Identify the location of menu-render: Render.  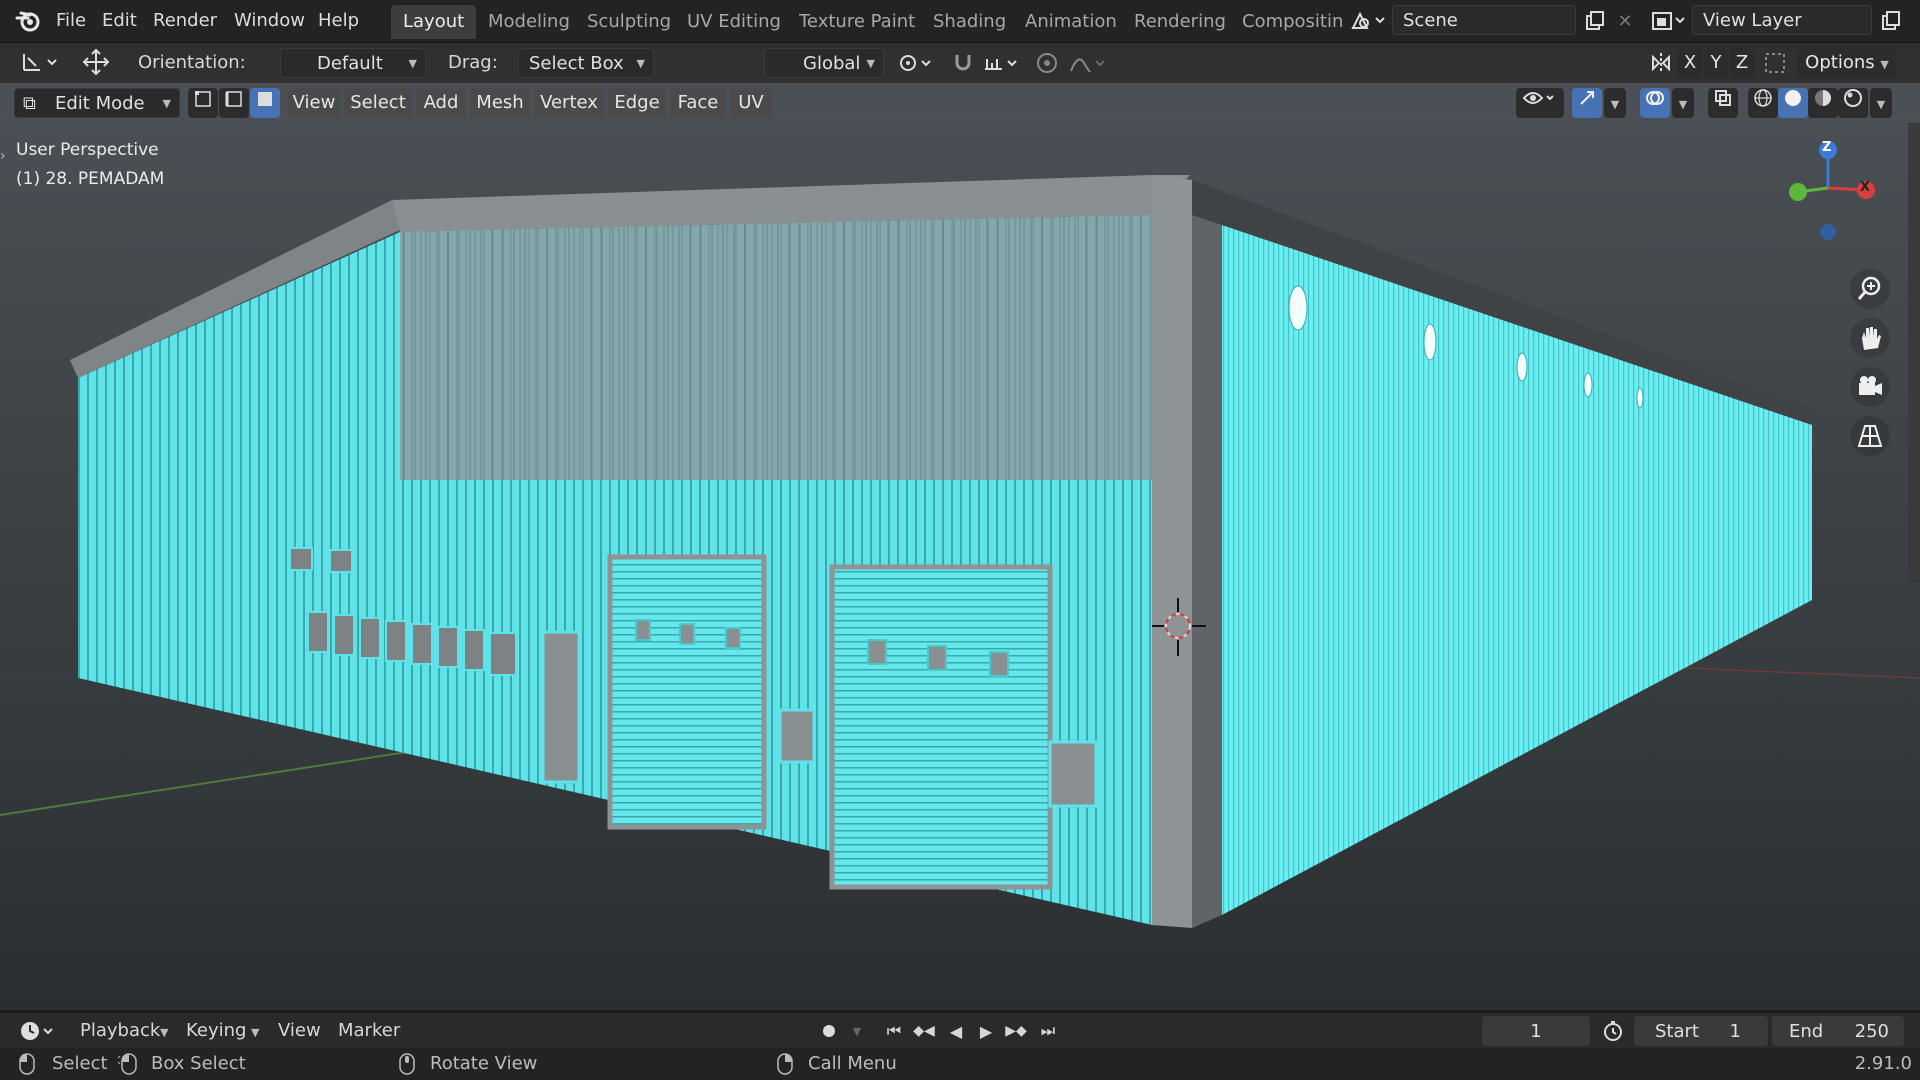
(185, 21).